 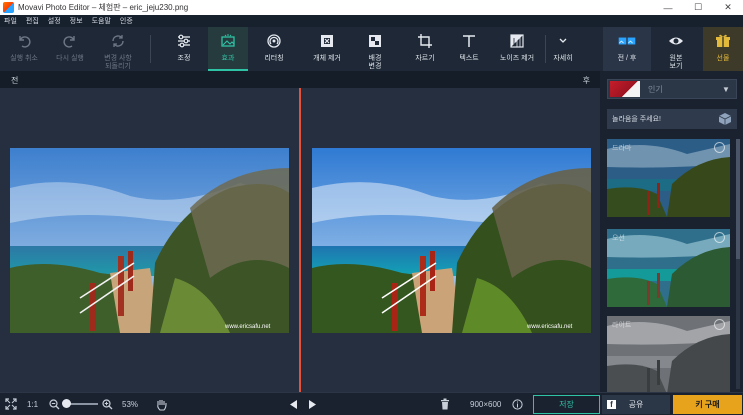 I want to click on share-button: f 공유, so click(x=636, y=404).